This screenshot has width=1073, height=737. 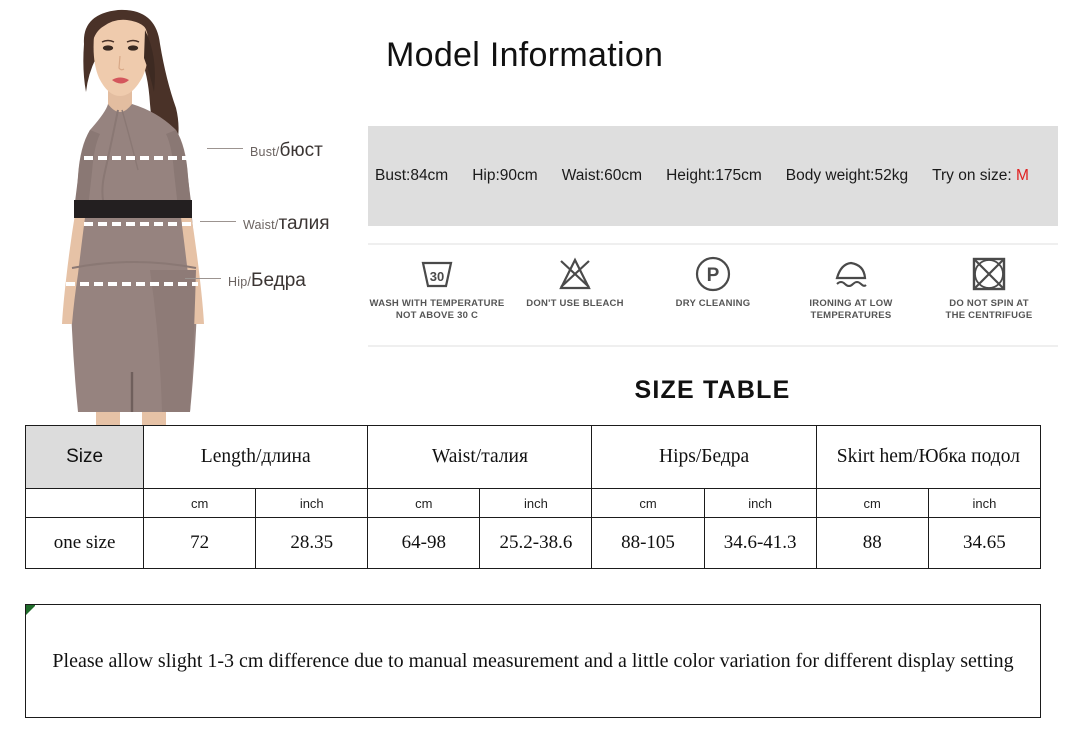 I want to click on measurement-label-bust-en: Bust/, so click(x=265, y=152).